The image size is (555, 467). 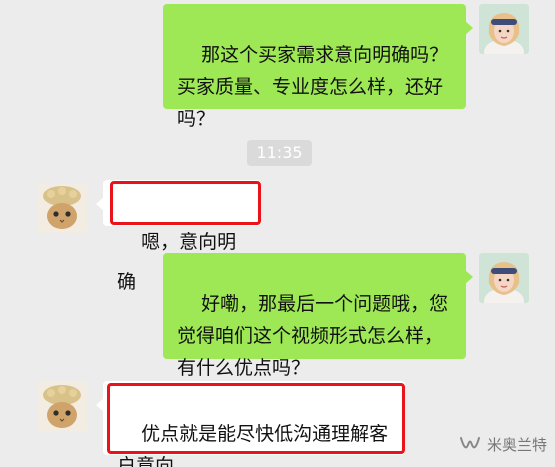 I want to click on wechat-channel-icon, so click(x=469, y=442).